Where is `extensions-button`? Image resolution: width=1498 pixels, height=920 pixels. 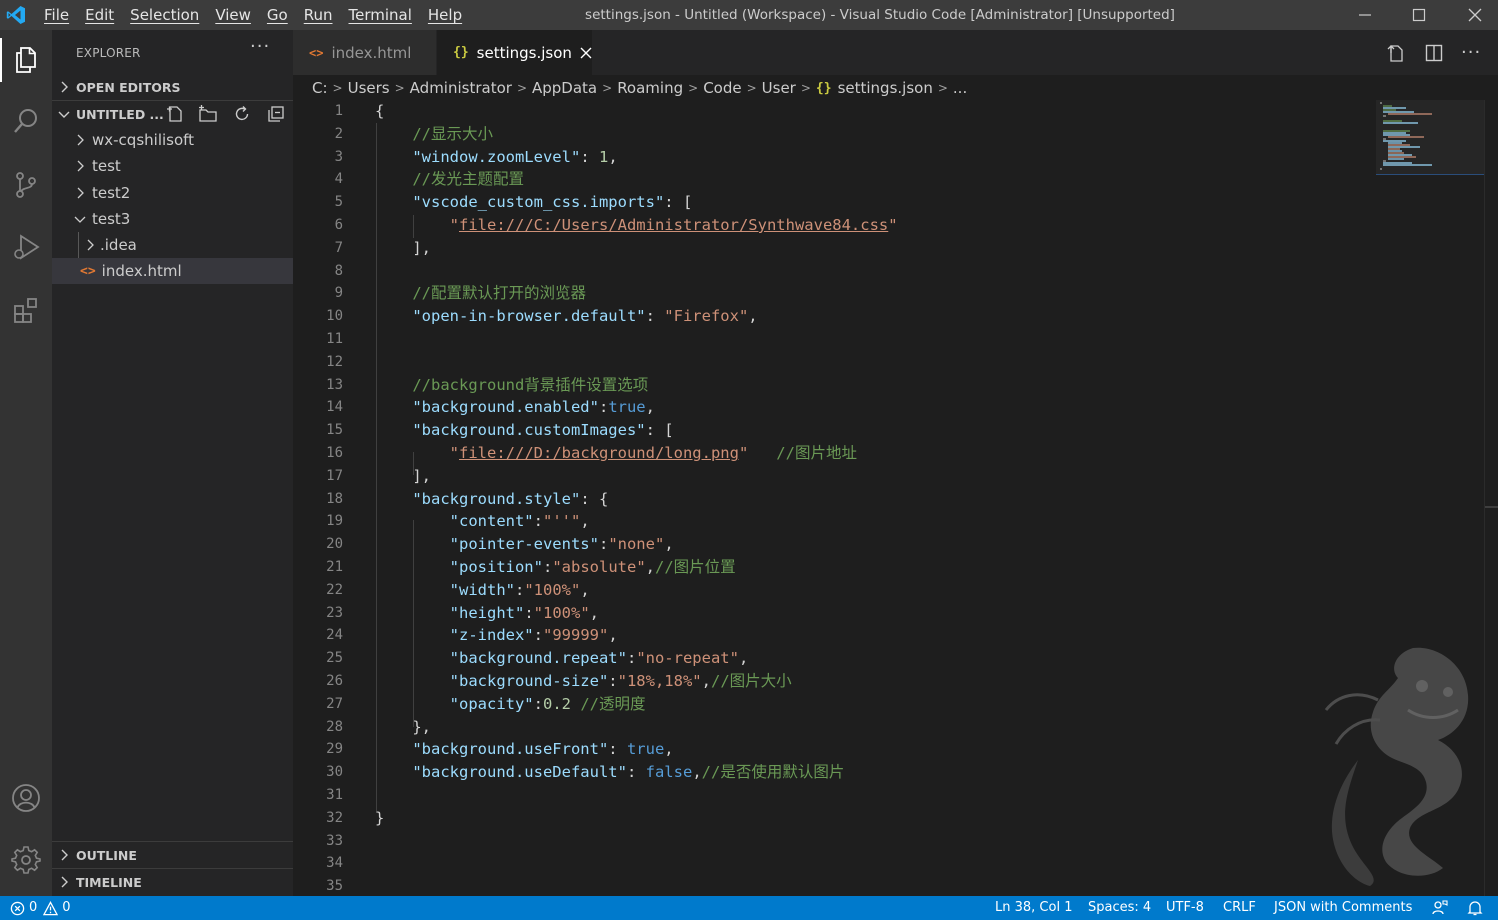 extensions-button is located at coordinates (26, 310).